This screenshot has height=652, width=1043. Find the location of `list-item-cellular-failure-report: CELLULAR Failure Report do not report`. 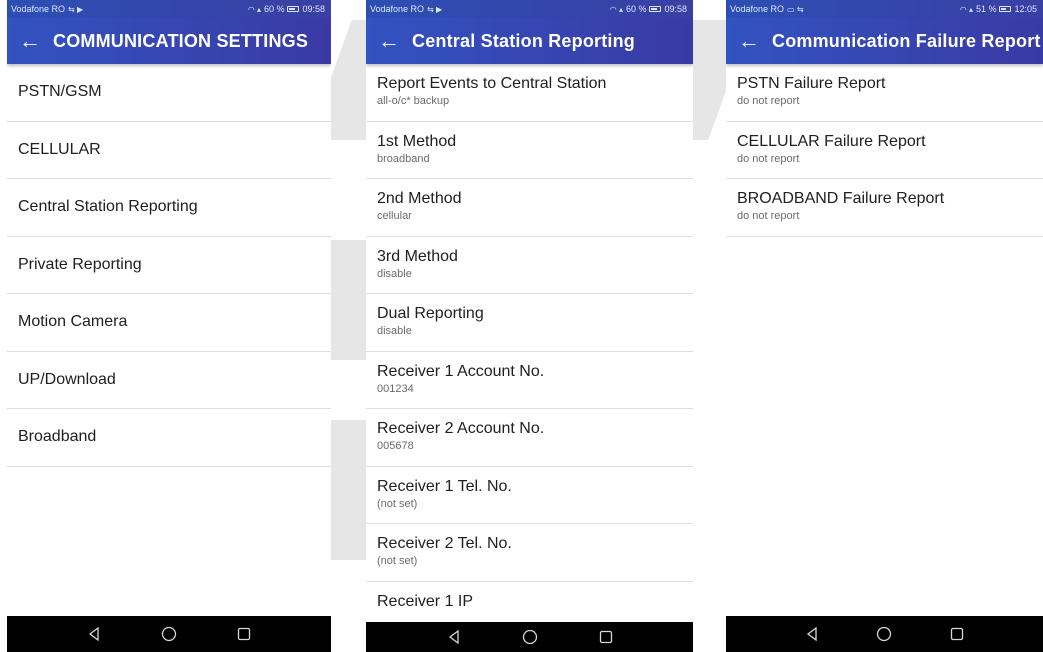

list-item-cellular-failure-report: CELLULAR Failure Report do not report is located at coordinates (884, 150).